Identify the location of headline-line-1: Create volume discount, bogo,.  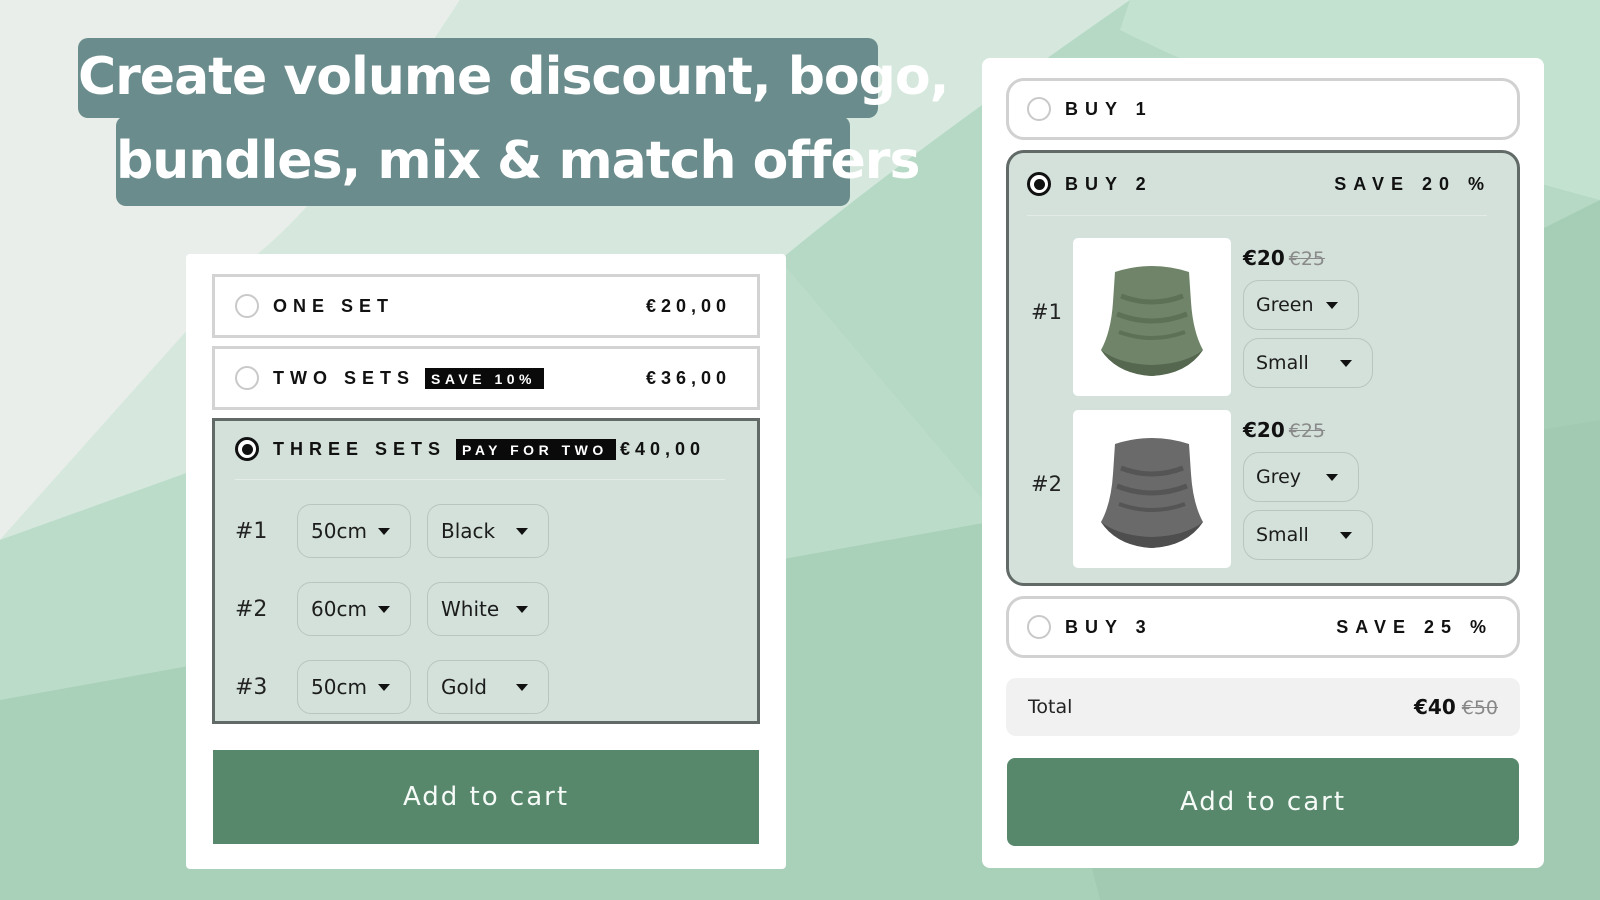
(513, 78).